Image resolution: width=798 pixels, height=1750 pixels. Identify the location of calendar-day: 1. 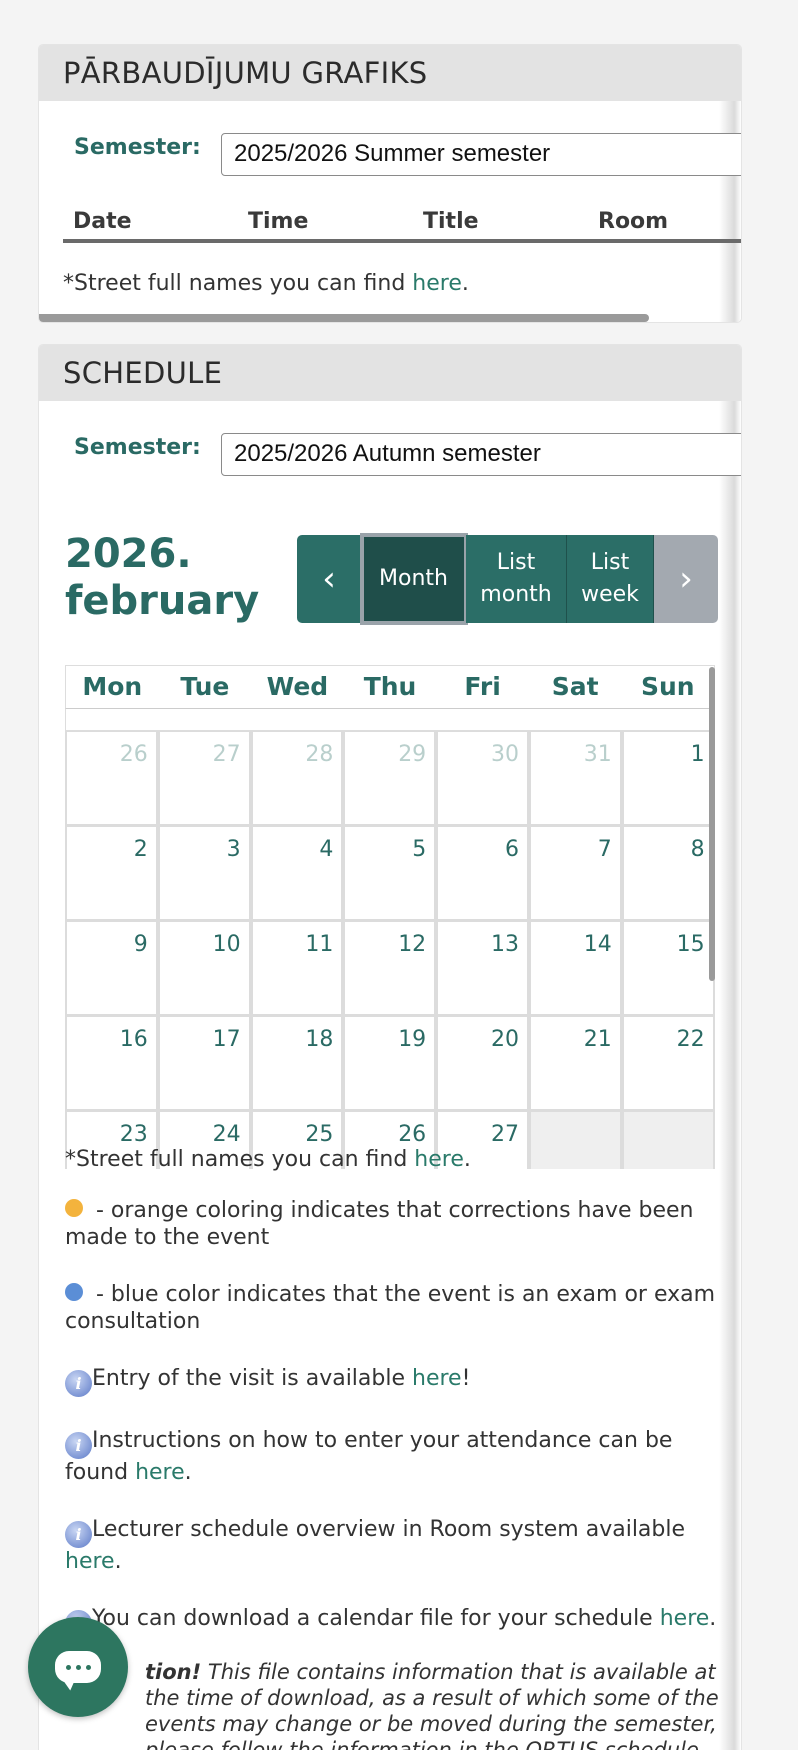
(668, 778).